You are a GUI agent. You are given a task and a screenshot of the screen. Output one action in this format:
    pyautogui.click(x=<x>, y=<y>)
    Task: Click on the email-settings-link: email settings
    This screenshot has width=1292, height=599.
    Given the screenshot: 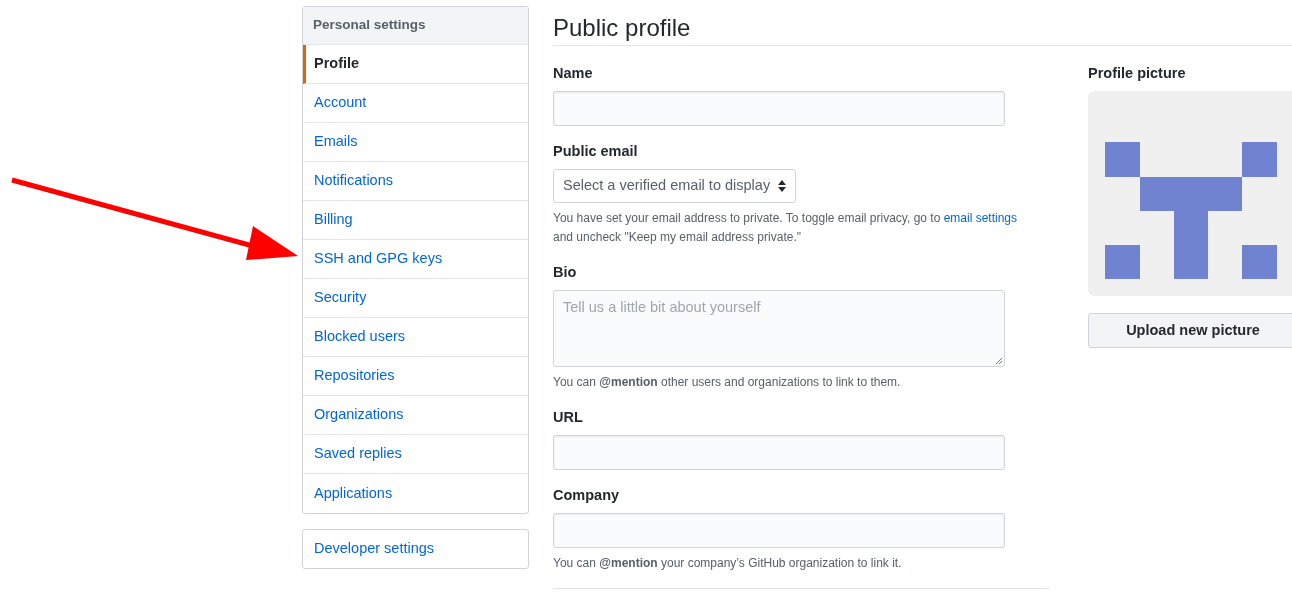 What is the action you would take?
    pyautogui.click(x=980, y=218)
    